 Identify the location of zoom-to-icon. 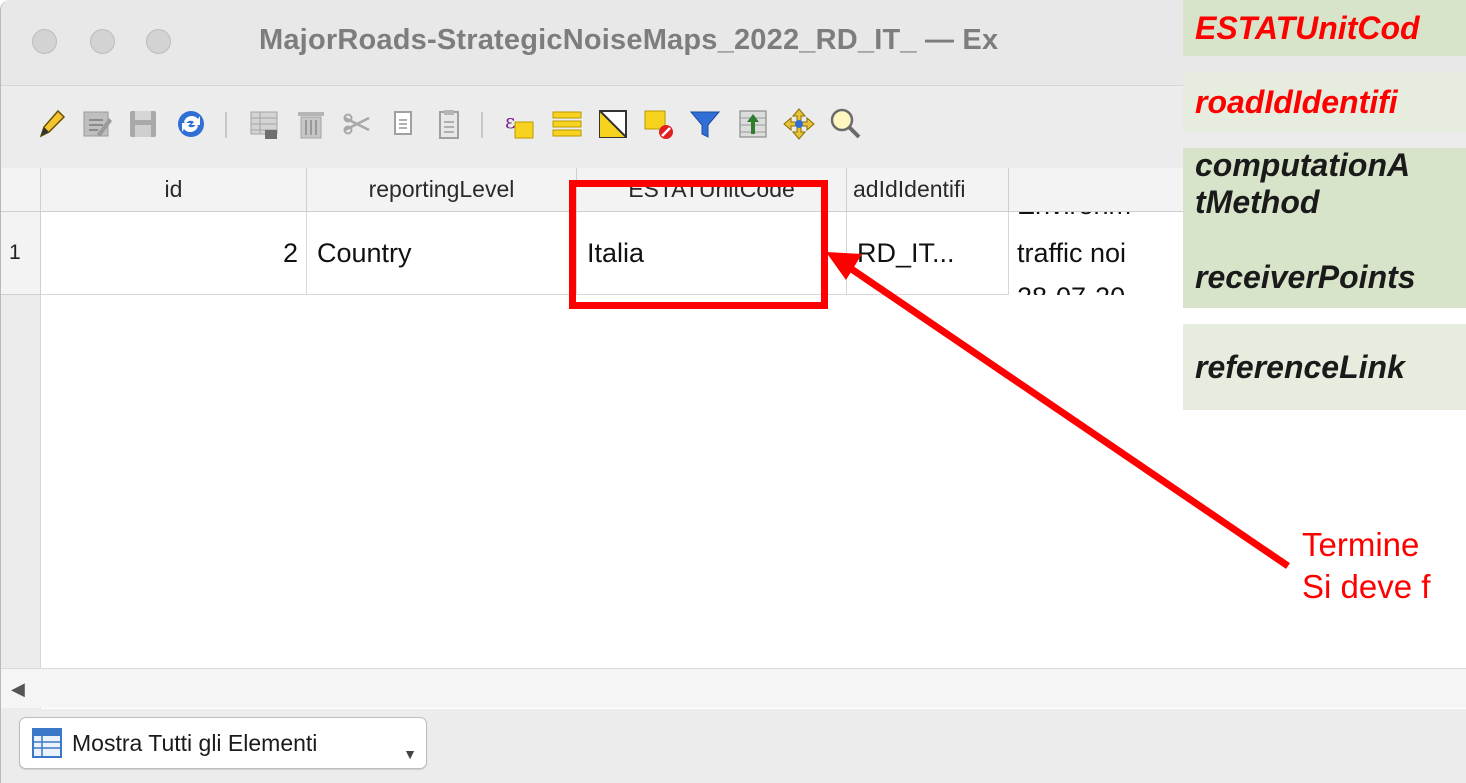
(845, 124).